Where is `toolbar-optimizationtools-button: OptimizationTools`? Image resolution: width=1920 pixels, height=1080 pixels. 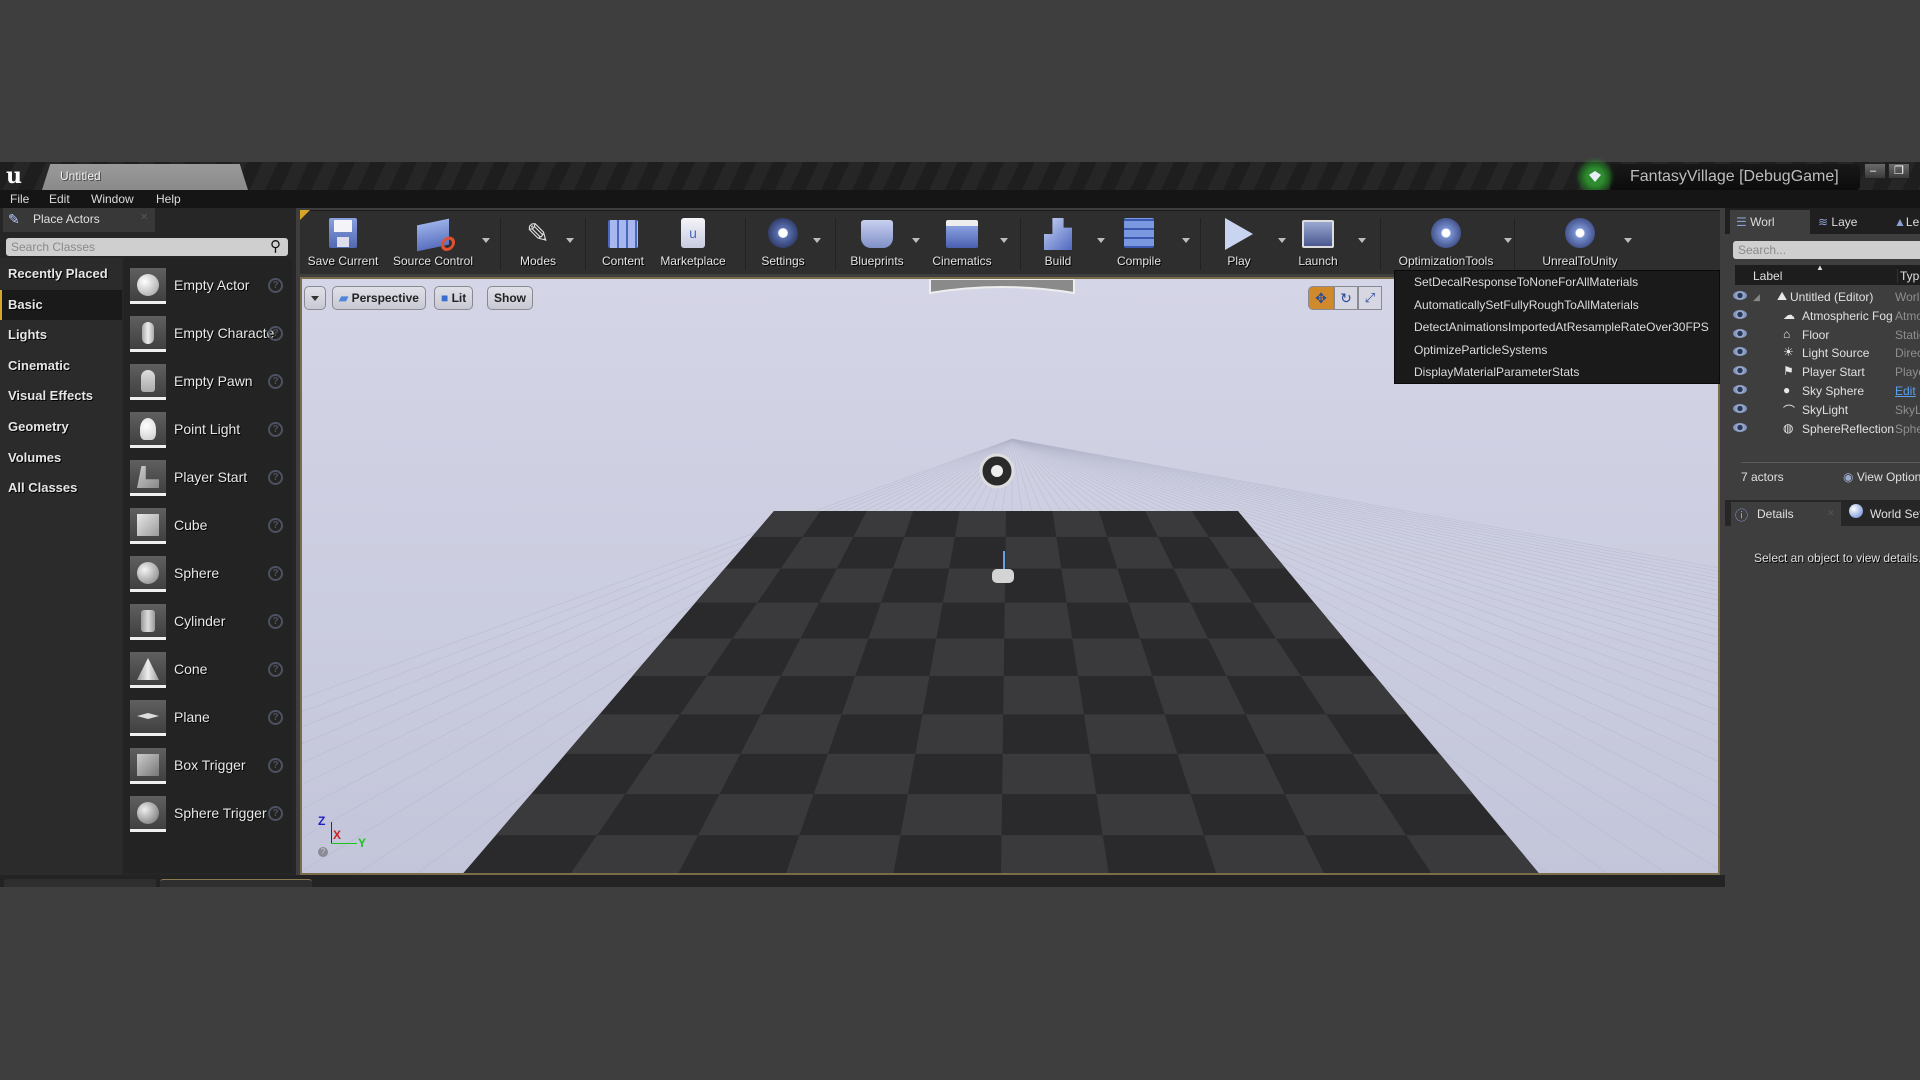 toolbar-optimizationtools-button: OptimizationTools is located at coordinates (1446, 242).